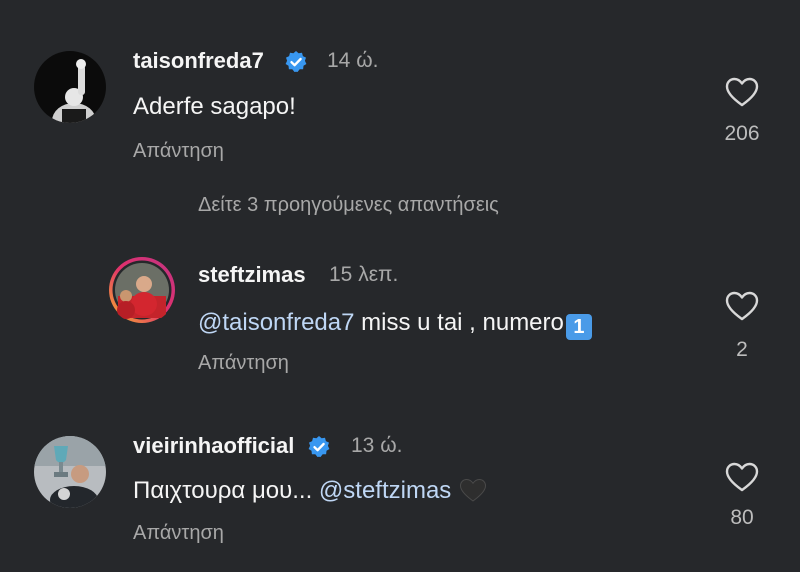 The width and height of the screenshot is (800, 572). Describe the element at coordinates (252, 275) in the screenshot. I see `comment-username: steftzimas` at that location.